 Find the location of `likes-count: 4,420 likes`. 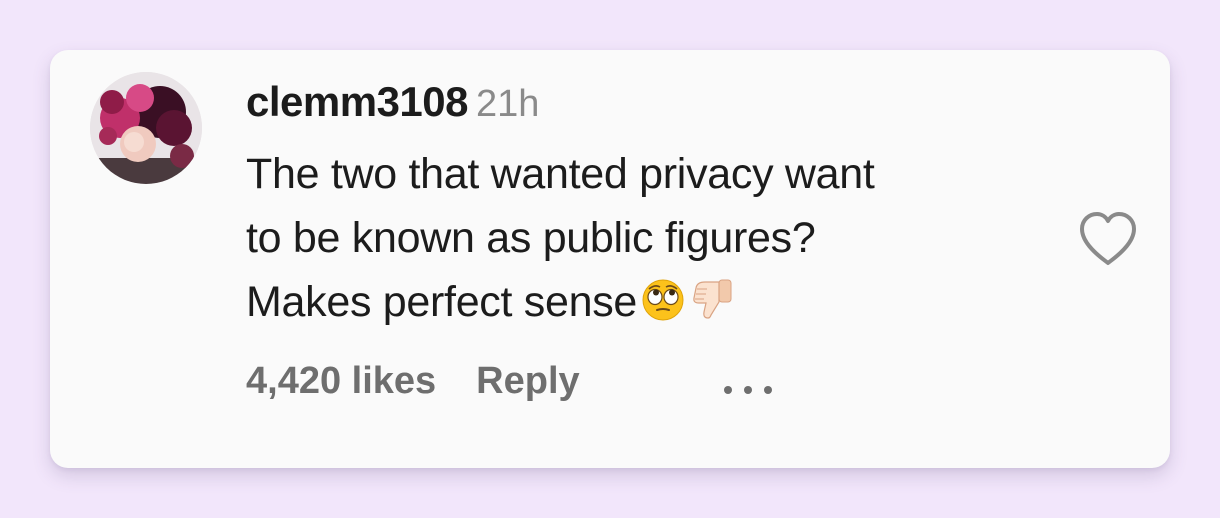

likes-count: 4,420 likes is located at coordinates (341, 381).